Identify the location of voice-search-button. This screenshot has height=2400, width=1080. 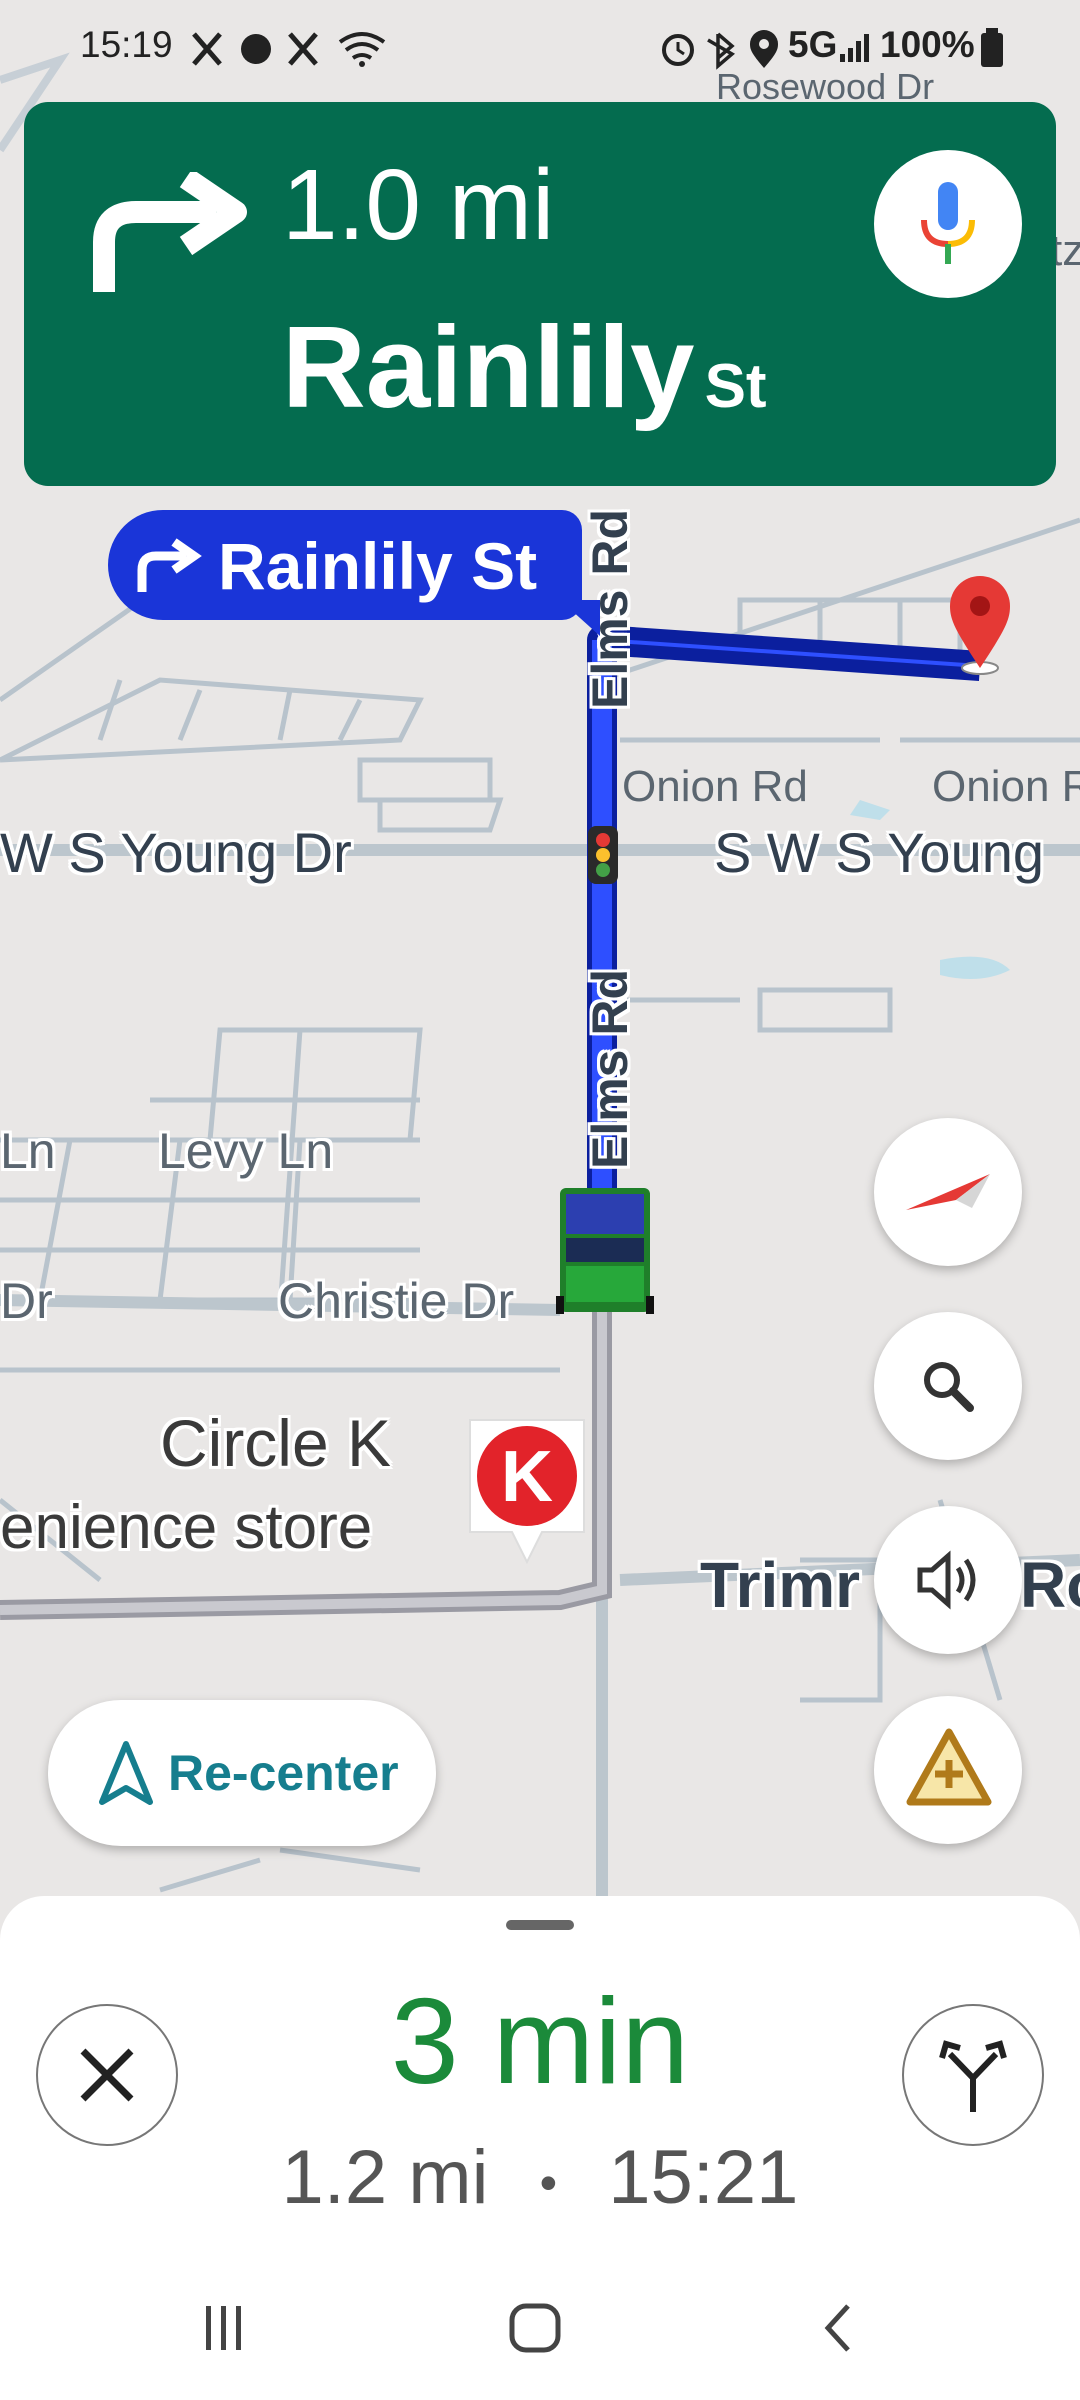
(948, 224).